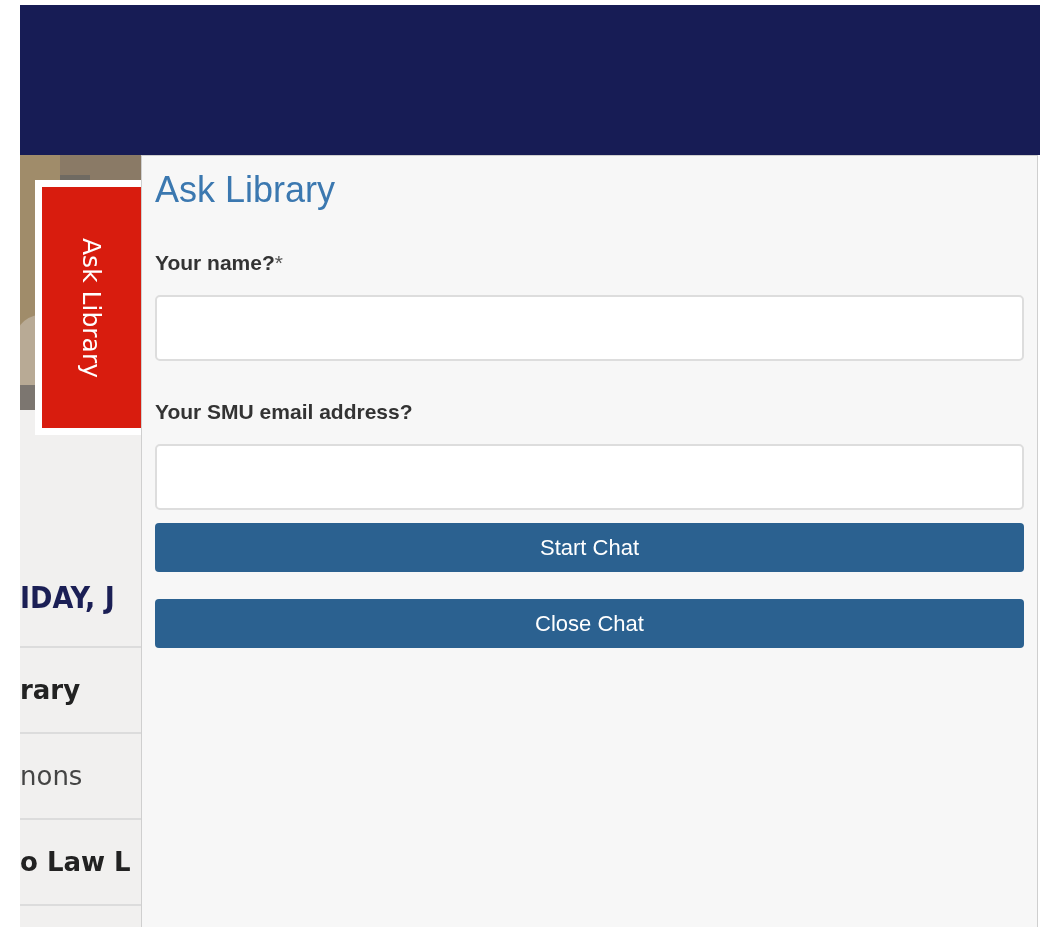 This screenshot has width=1048, height=927. I want to click on field-label: Your name?, so click(215, 263).